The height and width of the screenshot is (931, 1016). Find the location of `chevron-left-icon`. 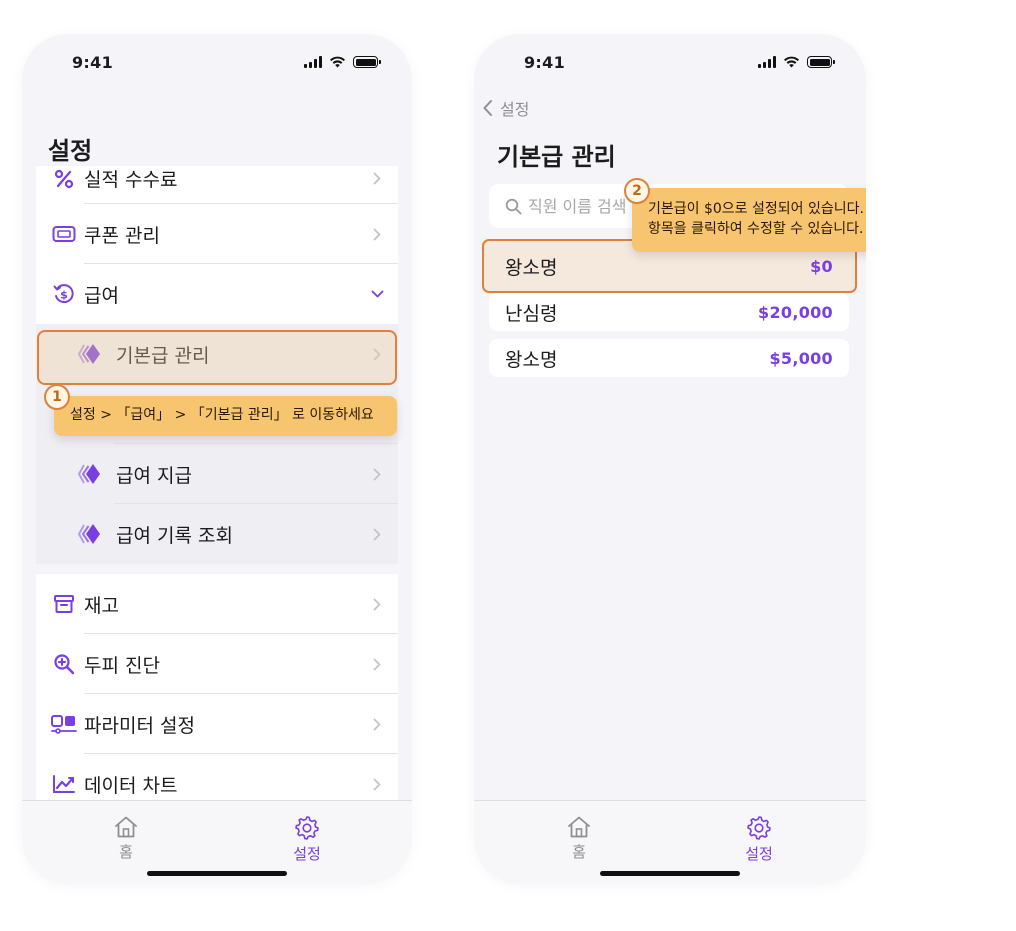

chevron-left-icon is located at coordinates (487, 108).